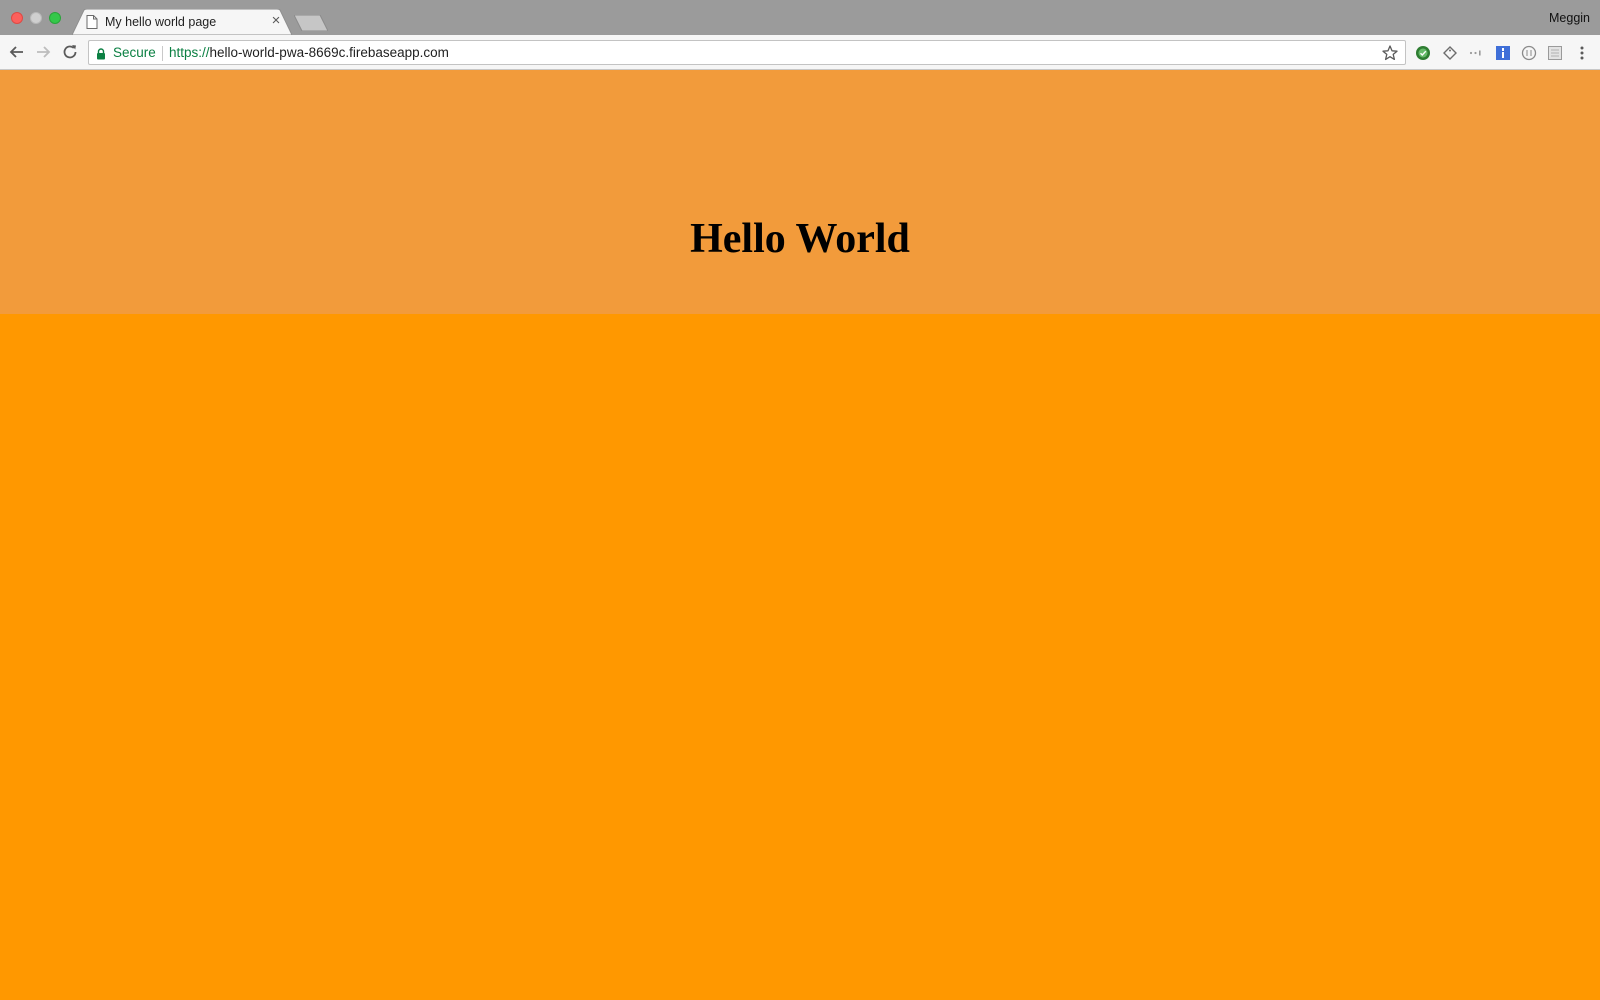 The width and height of the screenshot is (1600, 1000). I want to click on browser-tab: My hello world page ×, so click(182, 22).